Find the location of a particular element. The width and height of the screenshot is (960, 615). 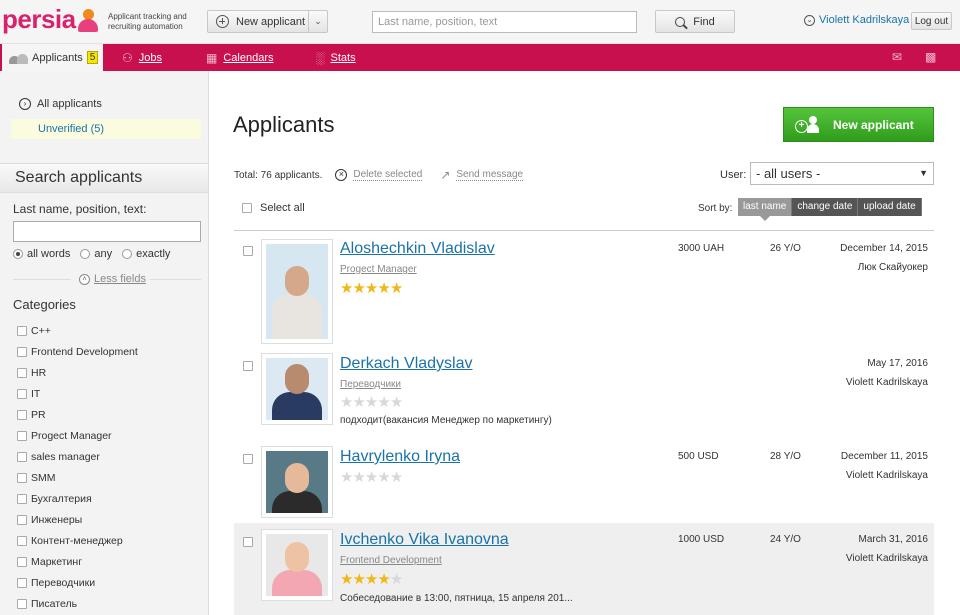

category-item: SMM is located at coordinates (77, 477).